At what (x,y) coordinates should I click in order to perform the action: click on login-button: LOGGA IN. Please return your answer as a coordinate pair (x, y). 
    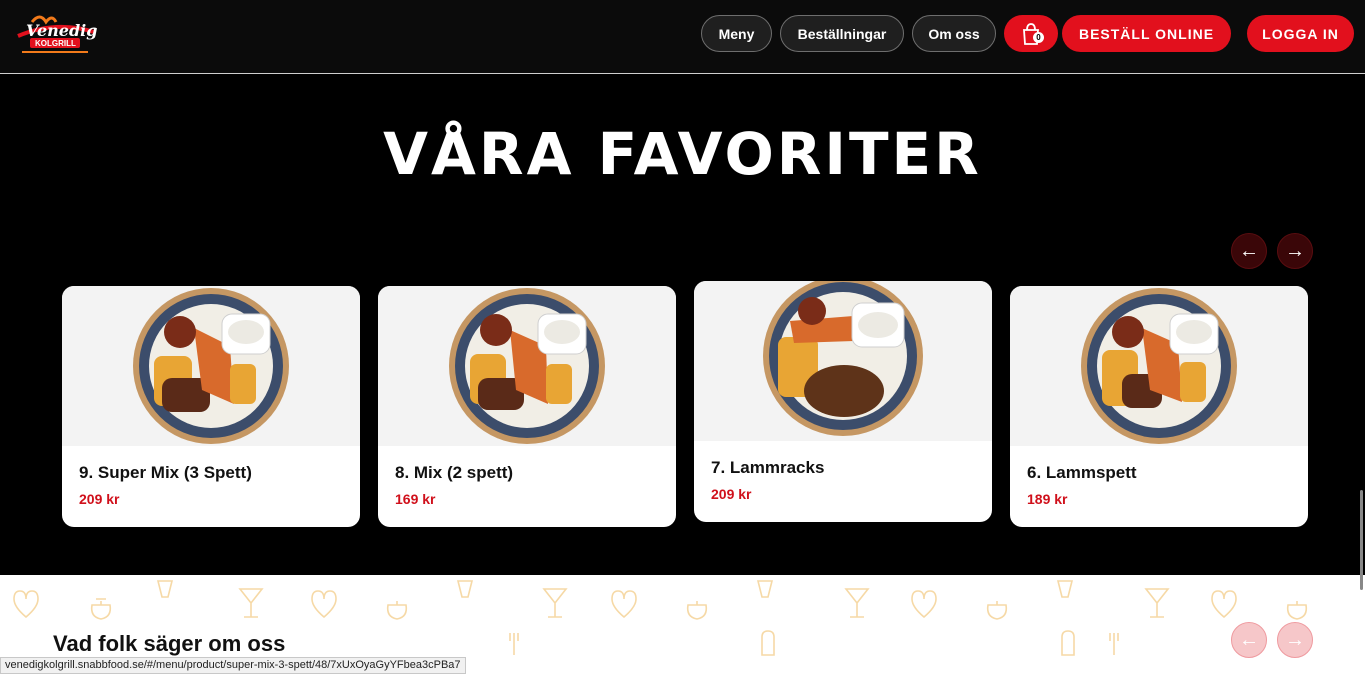
    Looking at the image, I should click on (1300, 33).